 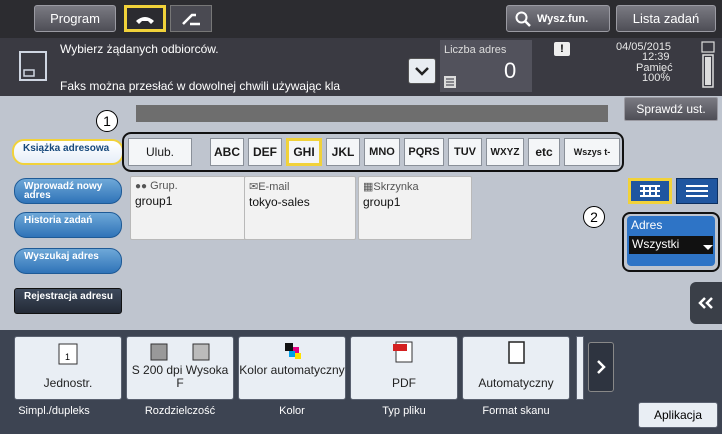 What do you see at coordinates (516, 352) in the screenshot?
I see `page-icon` at bounding box center [516, 352].